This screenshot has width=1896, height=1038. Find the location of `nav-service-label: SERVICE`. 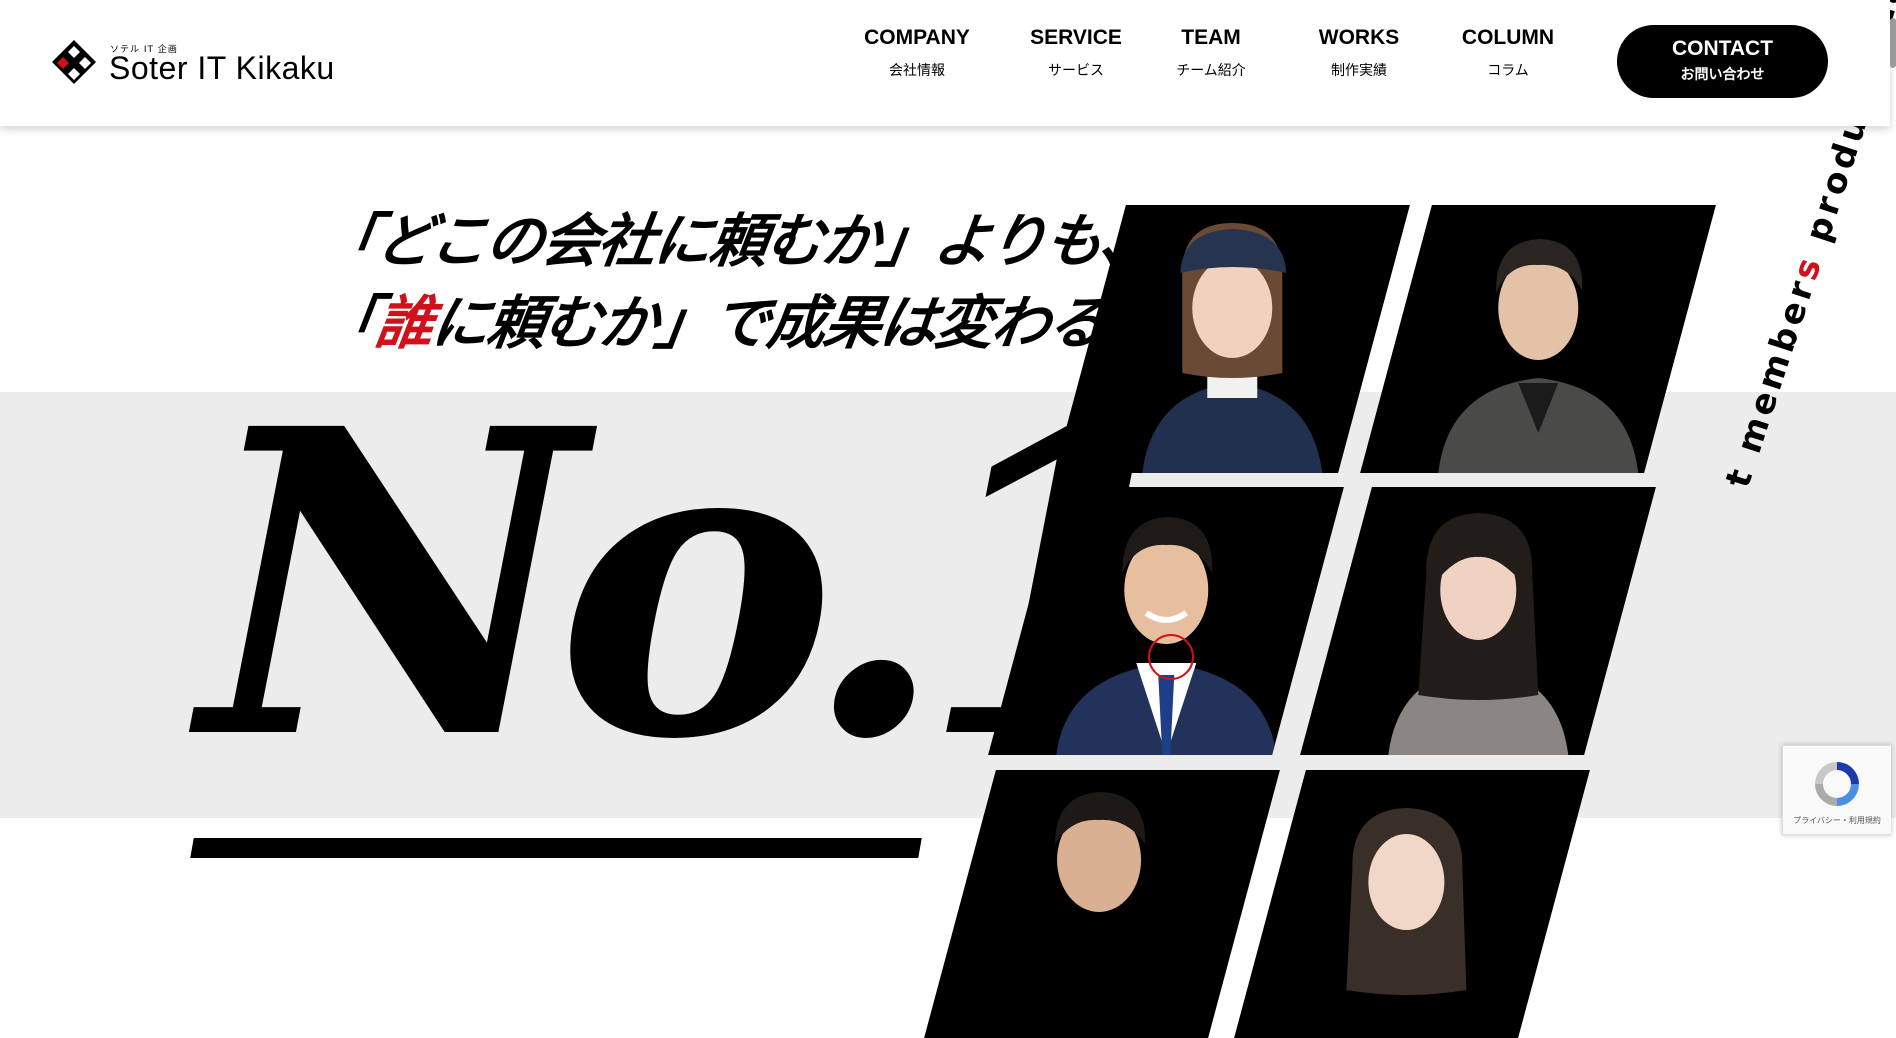

nav-service-label: SERVICE is located at coordinates (1076, 37).